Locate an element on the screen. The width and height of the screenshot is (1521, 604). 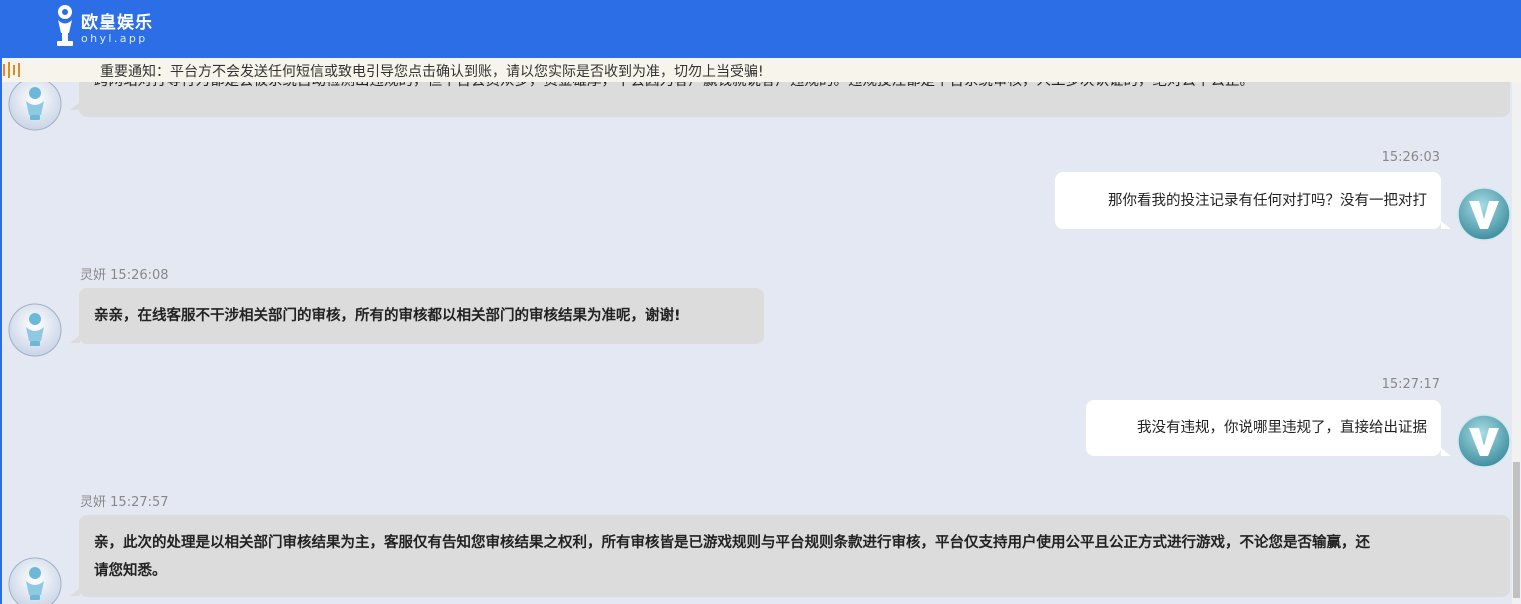
user-message-bubble: 那你看我的投注记录有任何对打吗？没有一把对打 is located at coordinates (1248, 200).